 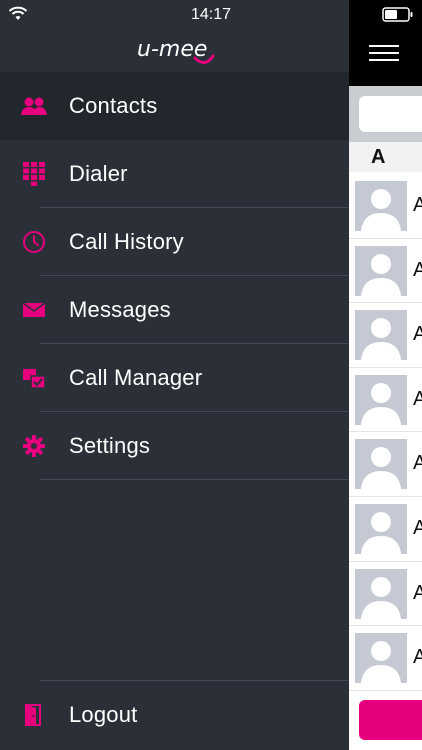 I want to click on status-bar: 14:17, so click(x=211, y=15).